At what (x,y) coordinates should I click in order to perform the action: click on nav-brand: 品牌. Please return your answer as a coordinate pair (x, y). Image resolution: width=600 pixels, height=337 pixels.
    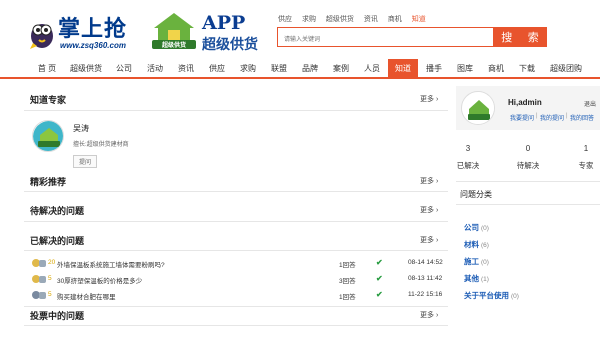
    Looking at the image, I should click on (310, 69).